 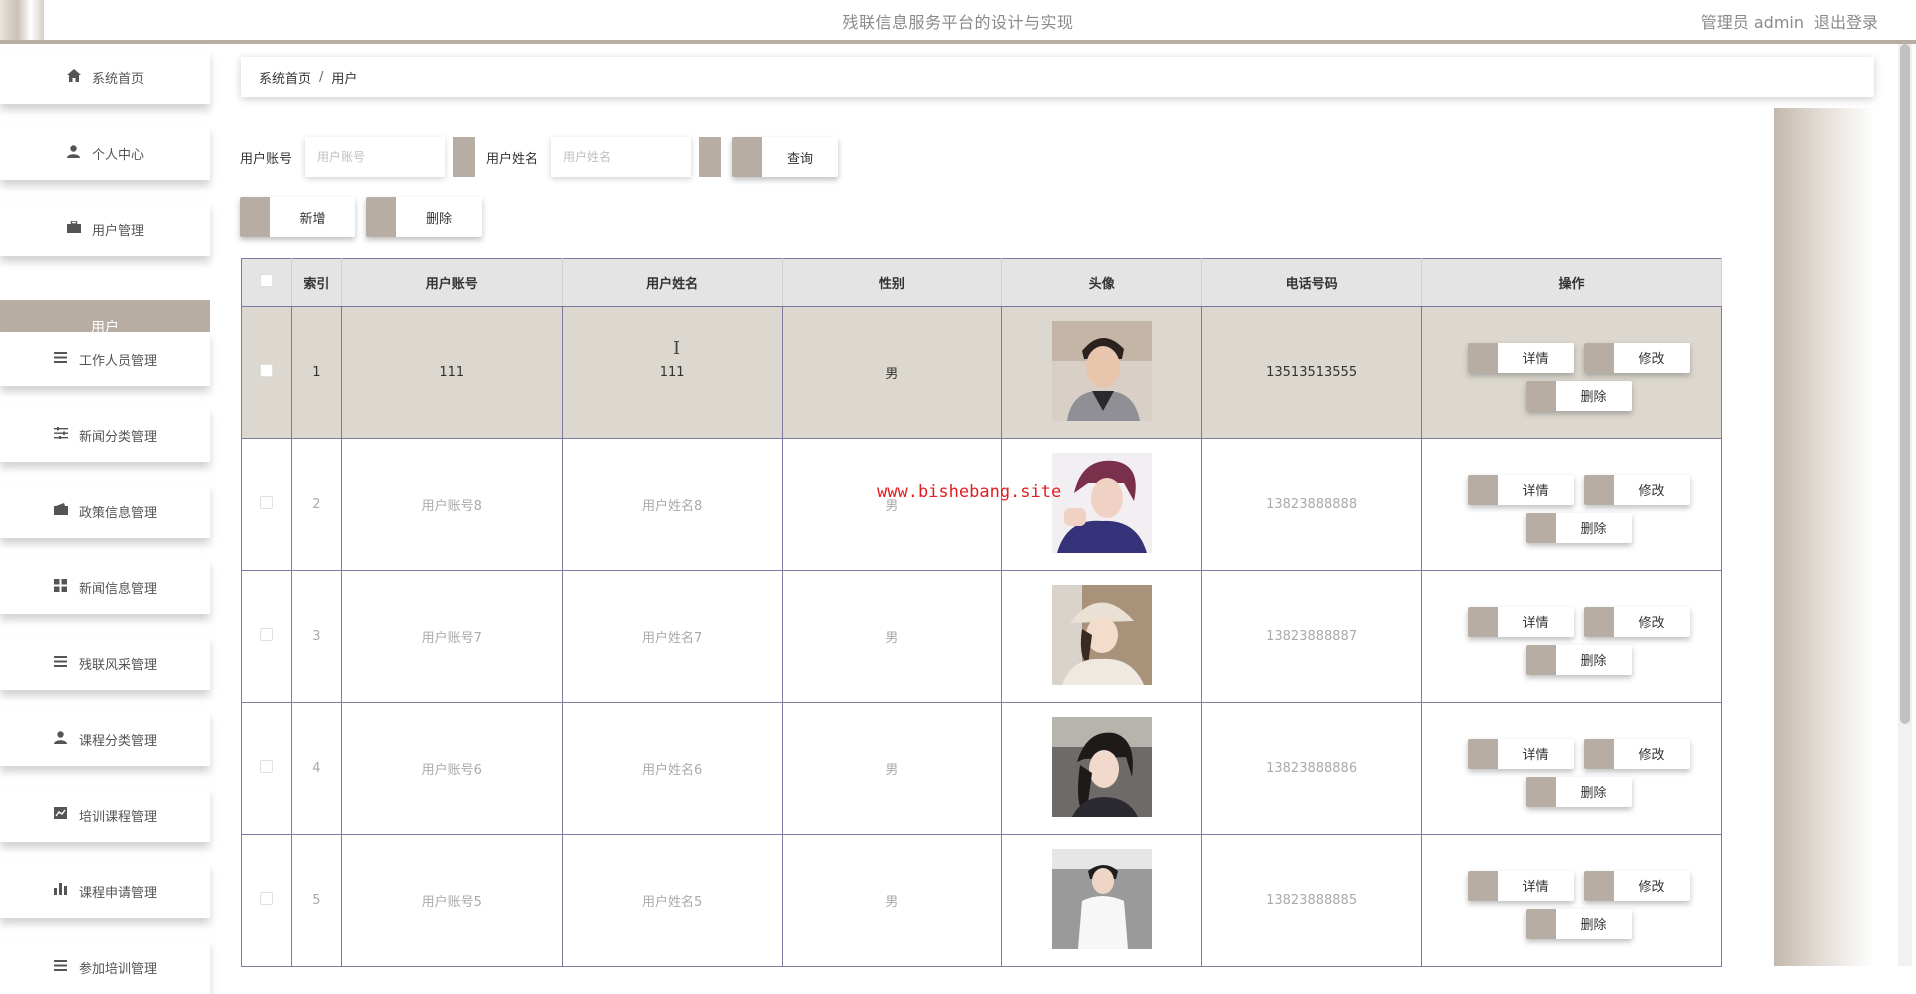 I want to click on column-header: 电话号码, so click(x=1312, y=282).